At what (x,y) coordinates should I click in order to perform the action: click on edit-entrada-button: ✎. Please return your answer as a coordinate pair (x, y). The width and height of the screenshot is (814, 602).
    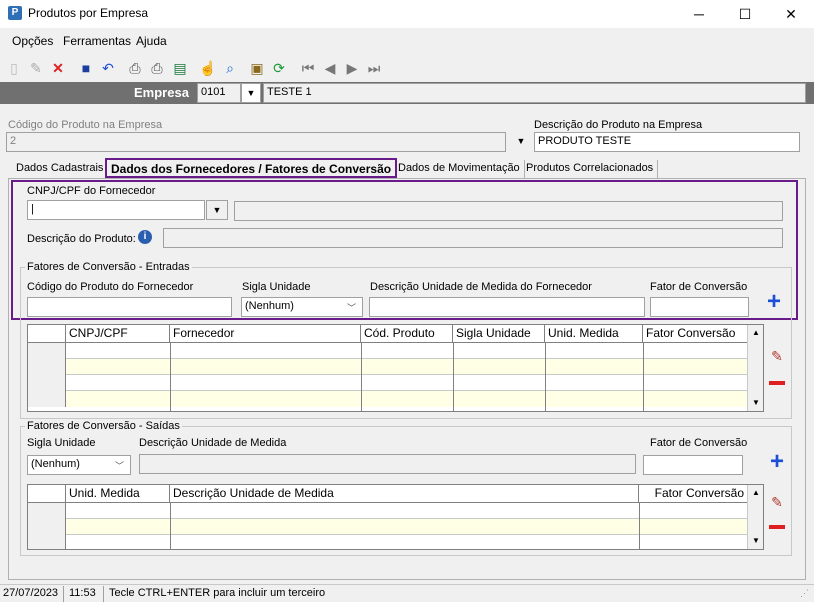
    Looking at the image, I should click on (777, 356).